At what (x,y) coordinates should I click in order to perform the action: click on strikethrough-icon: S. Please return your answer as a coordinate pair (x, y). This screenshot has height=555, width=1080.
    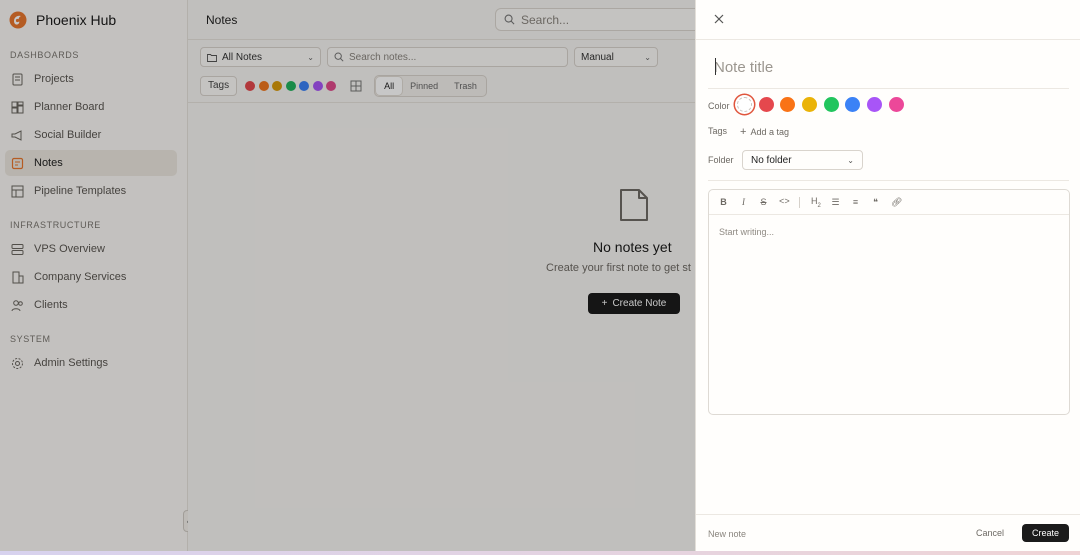
    Looking at the image, I should click on (763, 202).